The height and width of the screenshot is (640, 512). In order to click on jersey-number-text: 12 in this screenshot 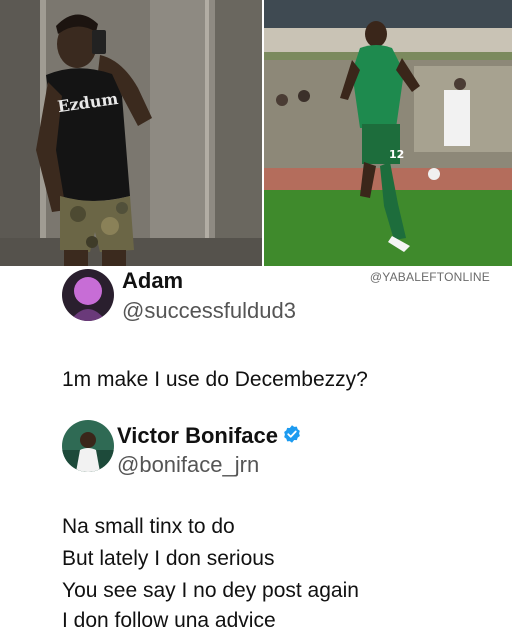, I will do `click(396, 154)`.